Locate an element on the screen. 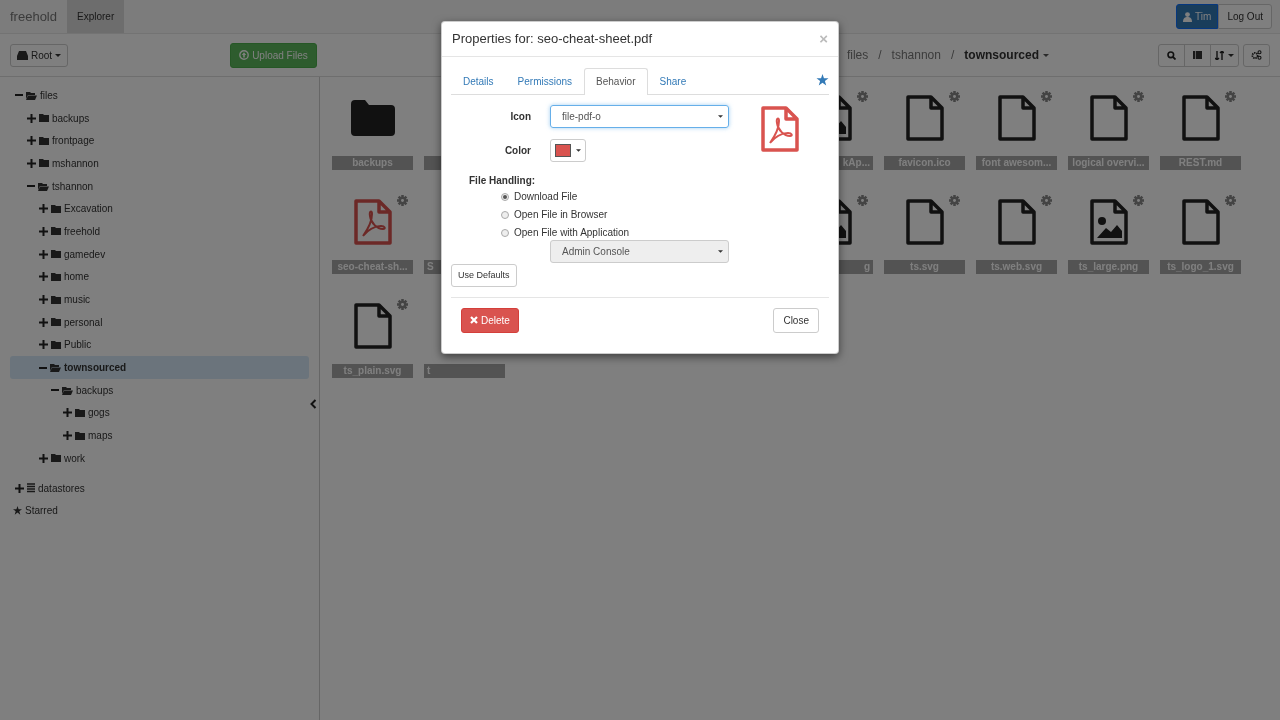 This screenshot has height=720, width=1280. tree-item: personal is located at coordinates (159, 322).